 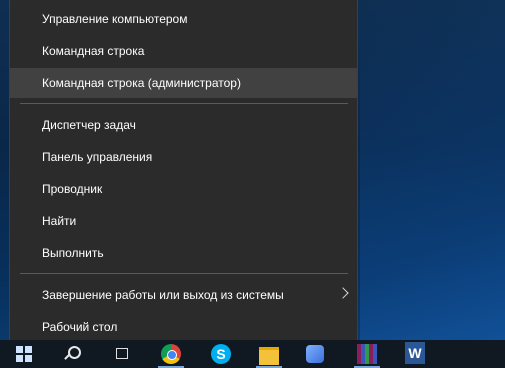 I want to click on paint-icon, so click(x=315, y=354).